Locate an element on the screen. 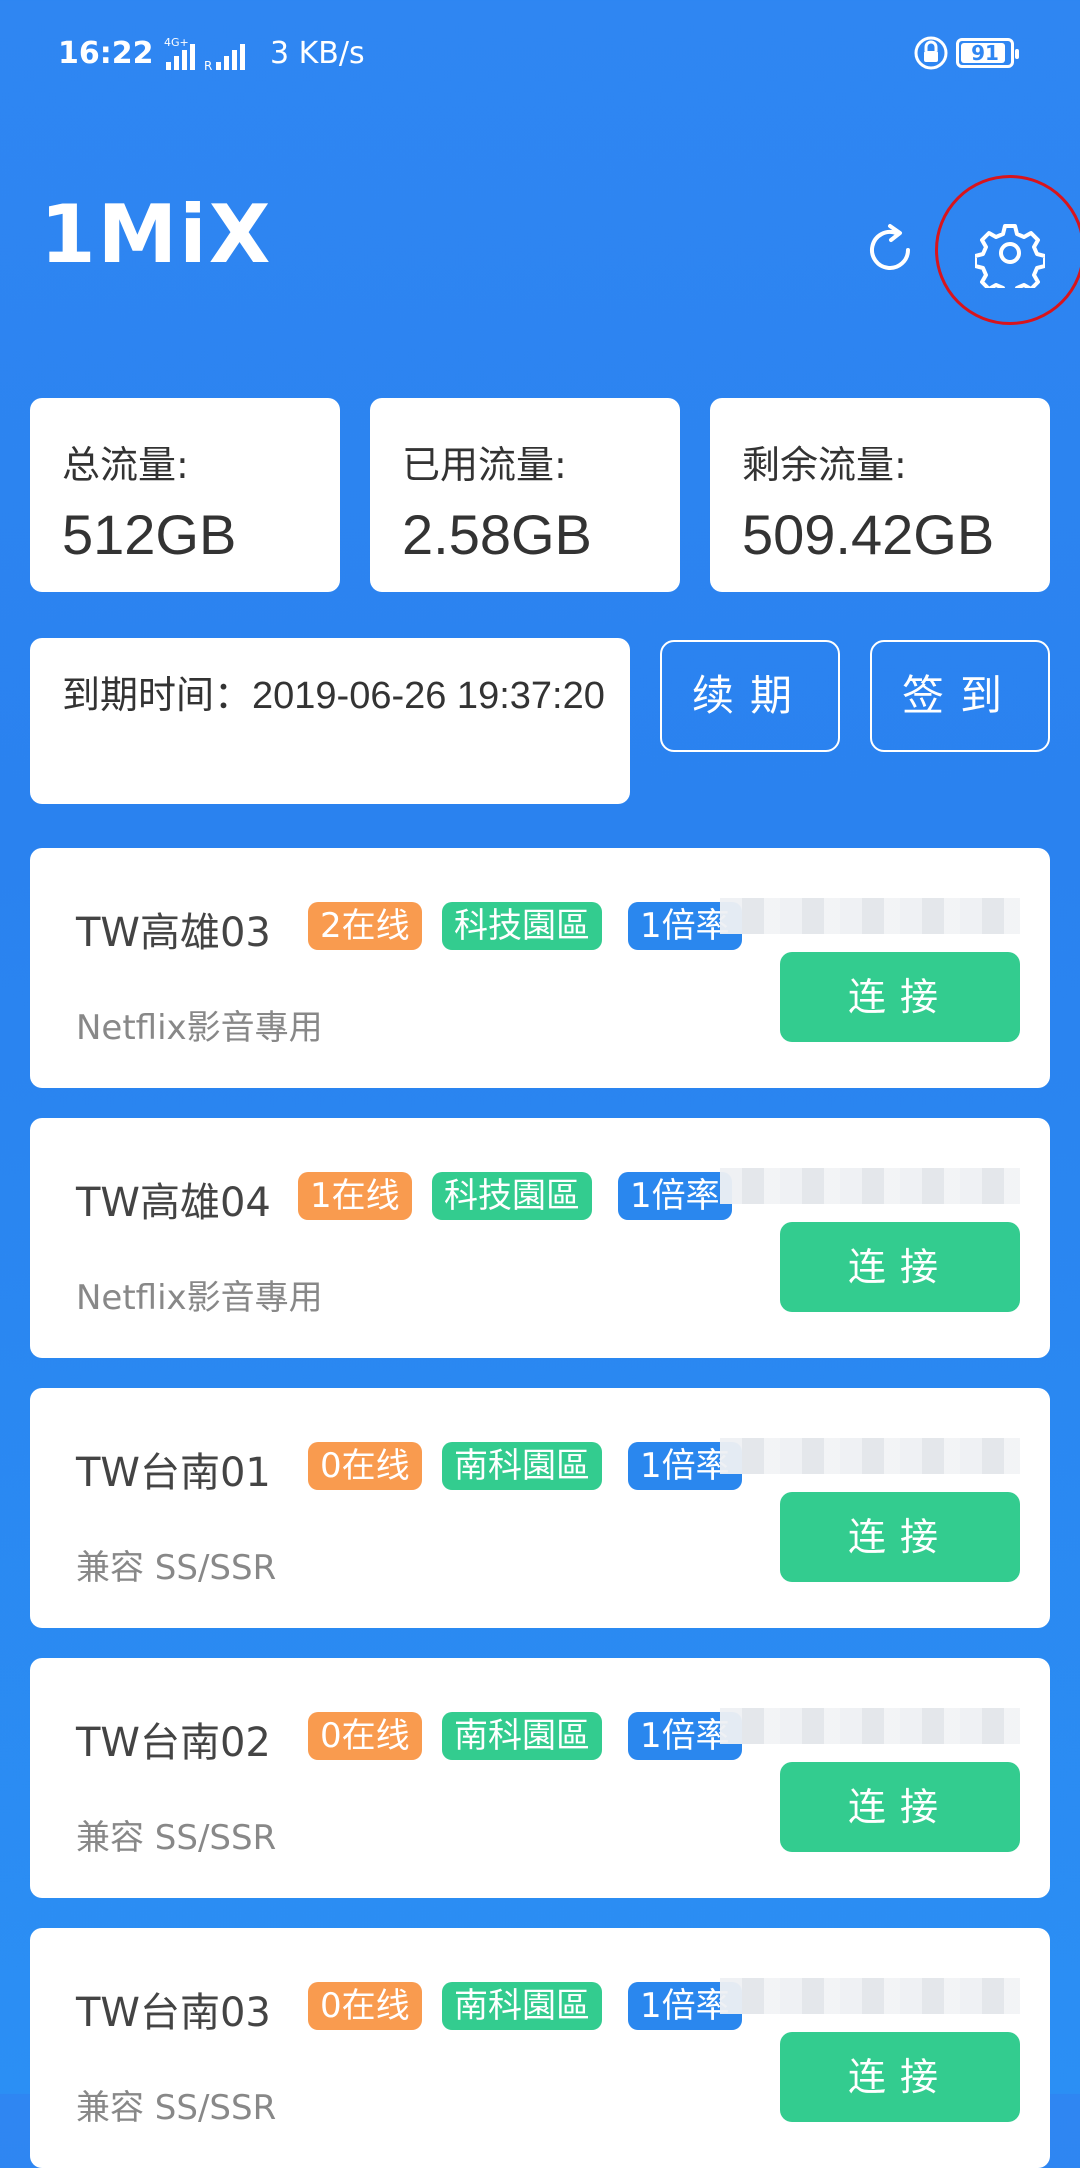  network-speed: 3 KB/s is located at coordinates (317, 53).